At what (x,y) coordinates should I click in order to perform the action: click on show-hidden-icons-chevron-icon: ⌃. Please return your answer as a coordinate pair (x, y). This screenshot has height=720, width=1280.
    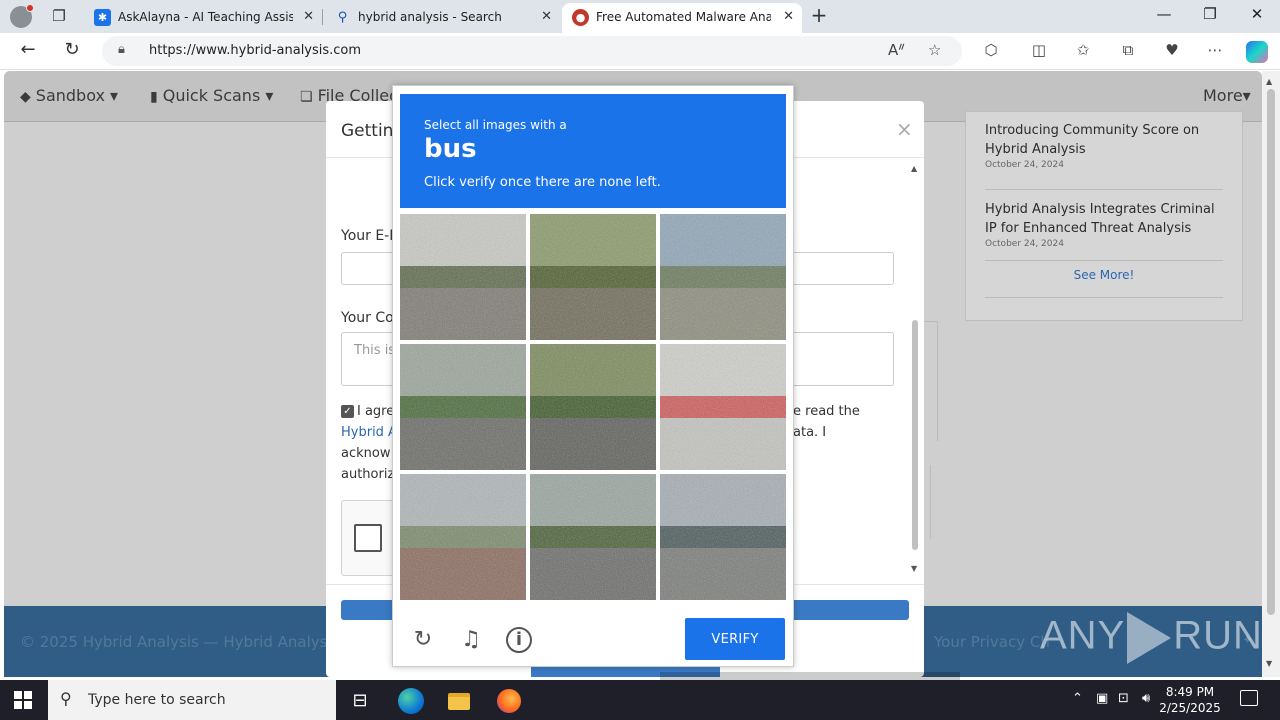
    Looking at the image, I should click on (1077, 698).